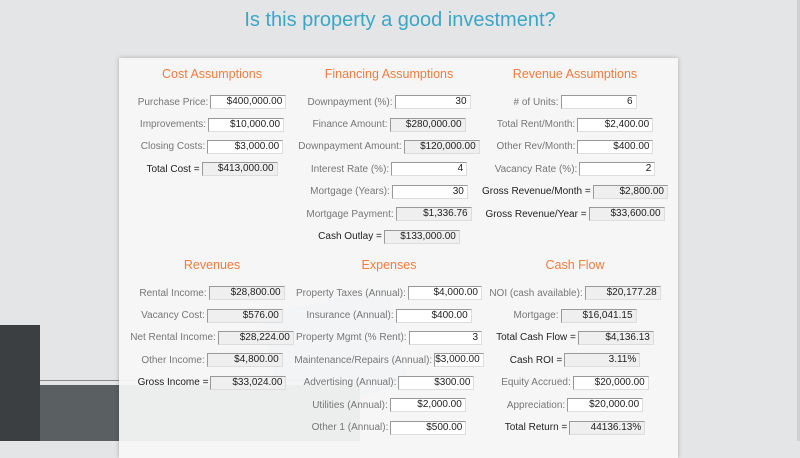  Describe the element at coordinates (598, 315) in the screenshot. I see `computed-value-field: $16,041.15` at that location.